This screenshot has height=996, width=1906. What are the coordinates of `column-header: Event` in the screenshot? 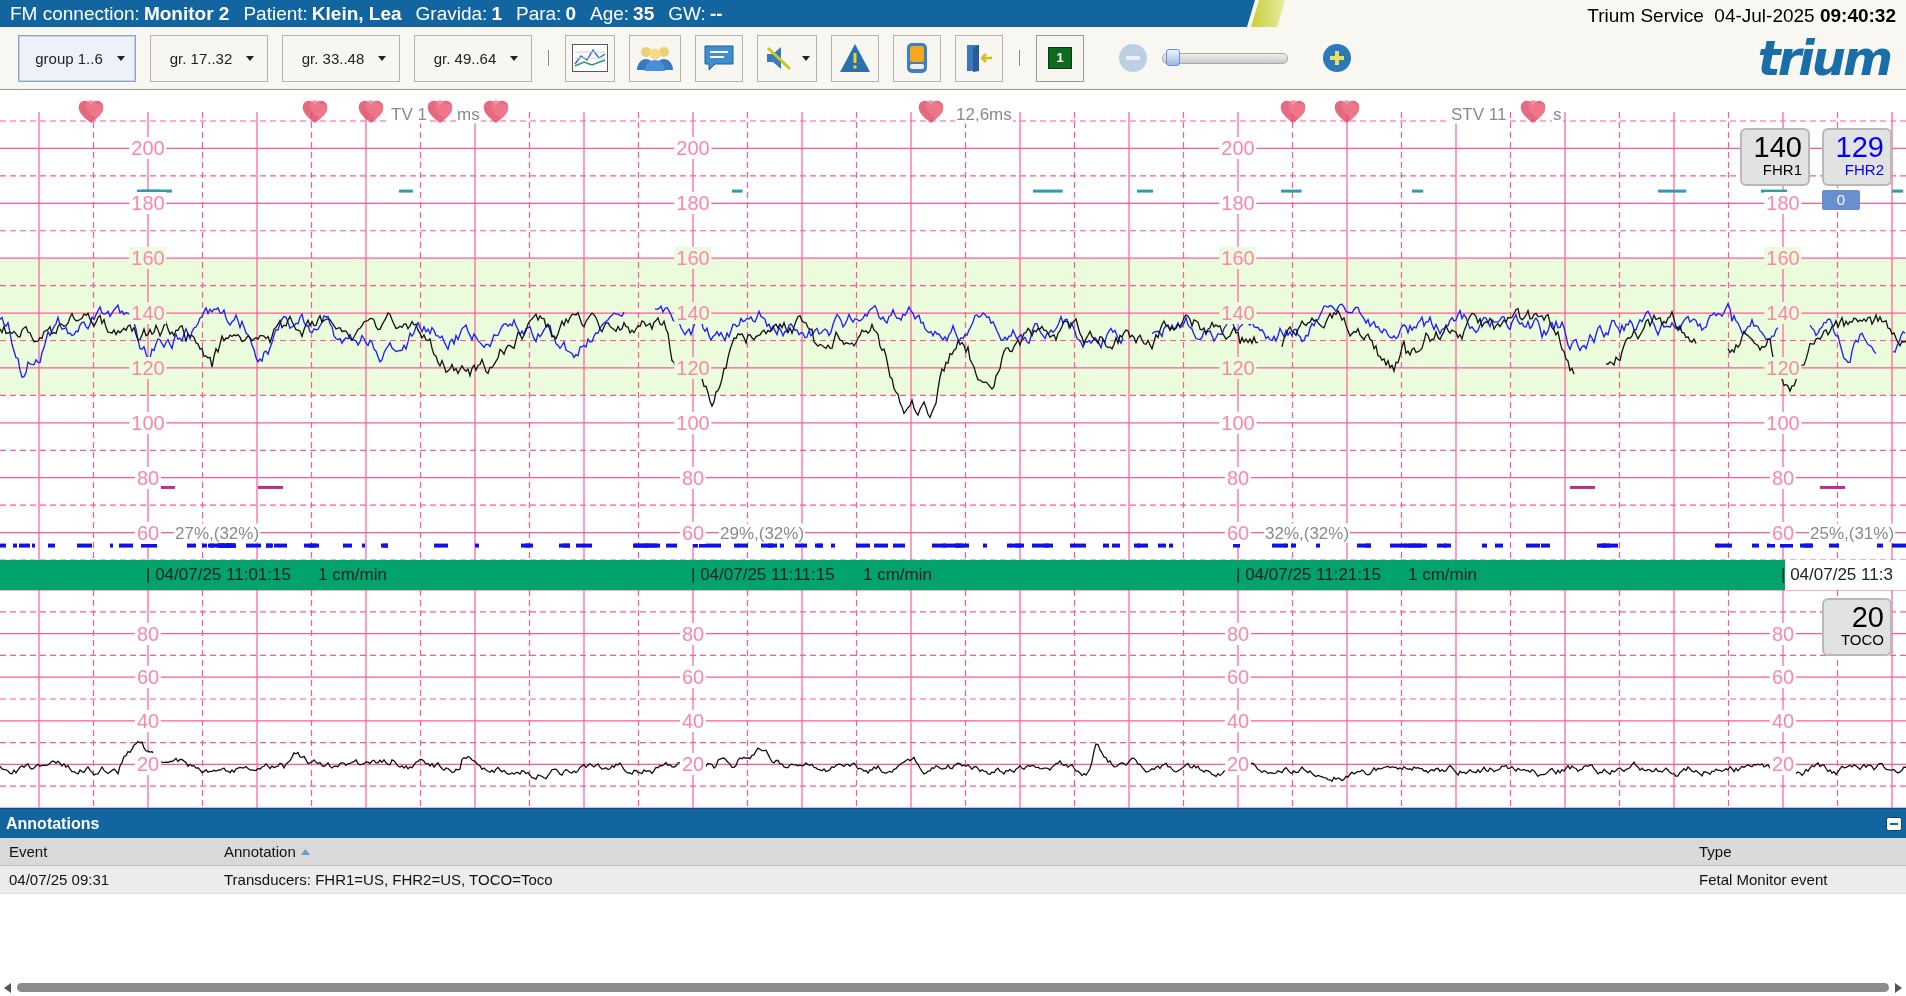 It's located at (107, 851).